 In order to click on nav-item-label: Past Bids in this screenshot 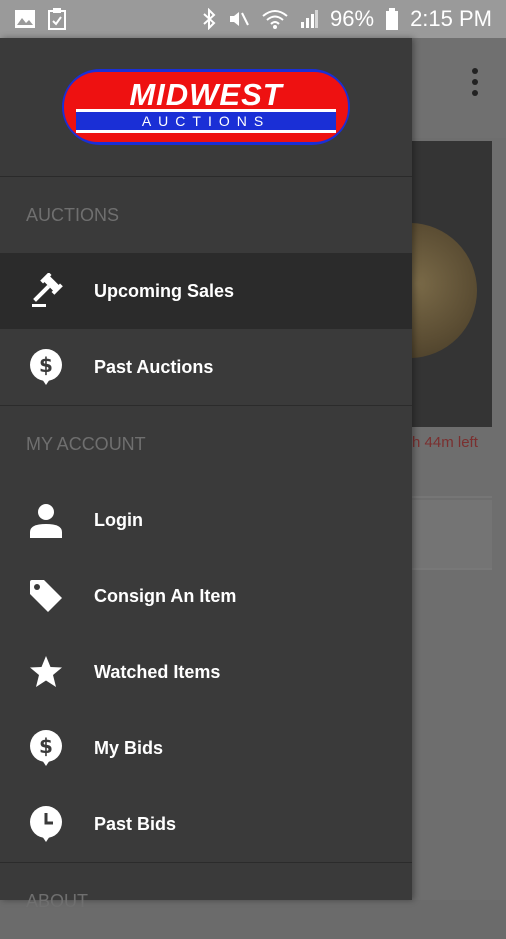, I will do `click(135, 823)`.